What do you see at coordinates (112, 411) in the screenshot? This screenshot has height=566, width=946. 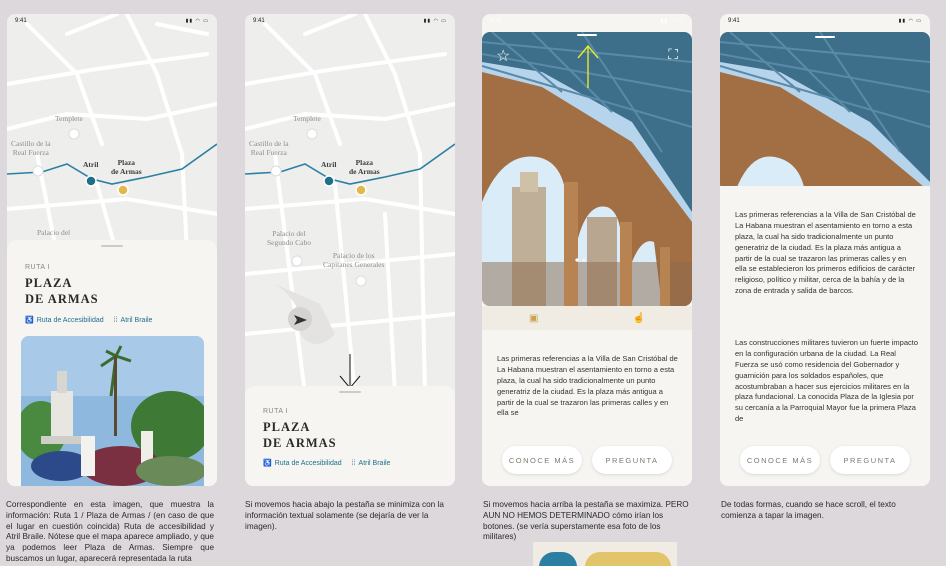 I see `plaza-photo` at bounding box center [112, 411].